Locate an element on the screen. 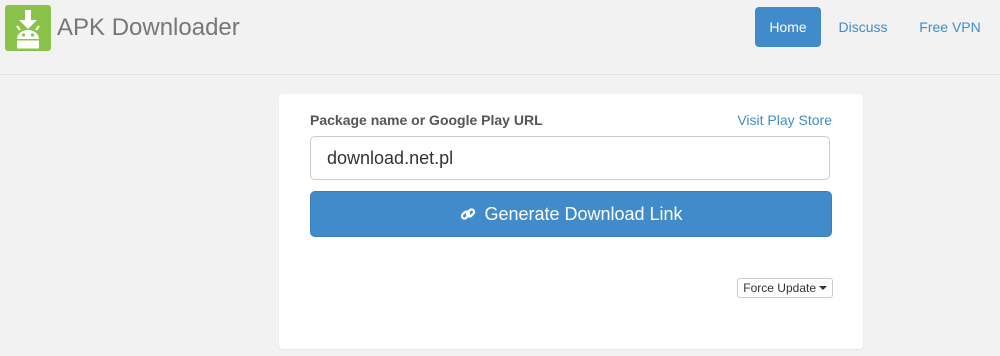  visit-play-store-link: Visit Play Store is located at coordinates (784, 120).